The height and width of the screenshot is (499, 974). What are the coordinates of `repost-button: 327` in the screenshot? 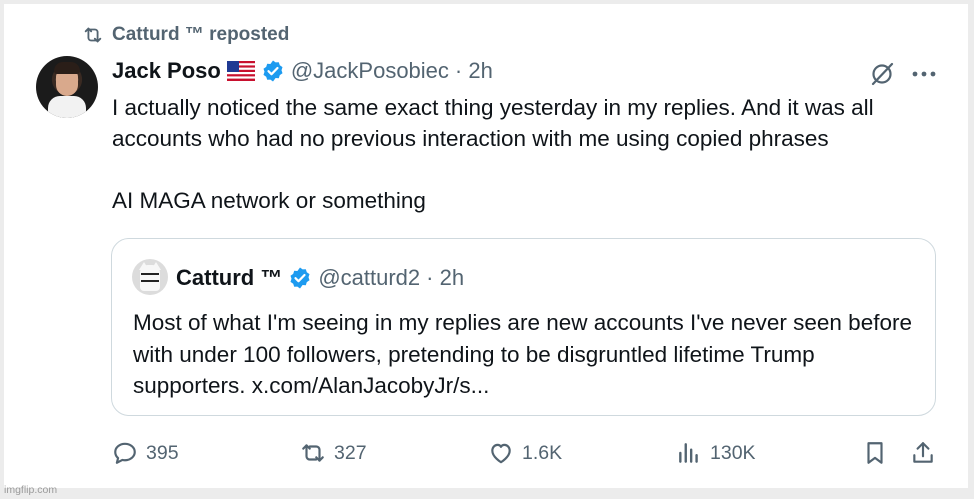 It's located at (333, 453).